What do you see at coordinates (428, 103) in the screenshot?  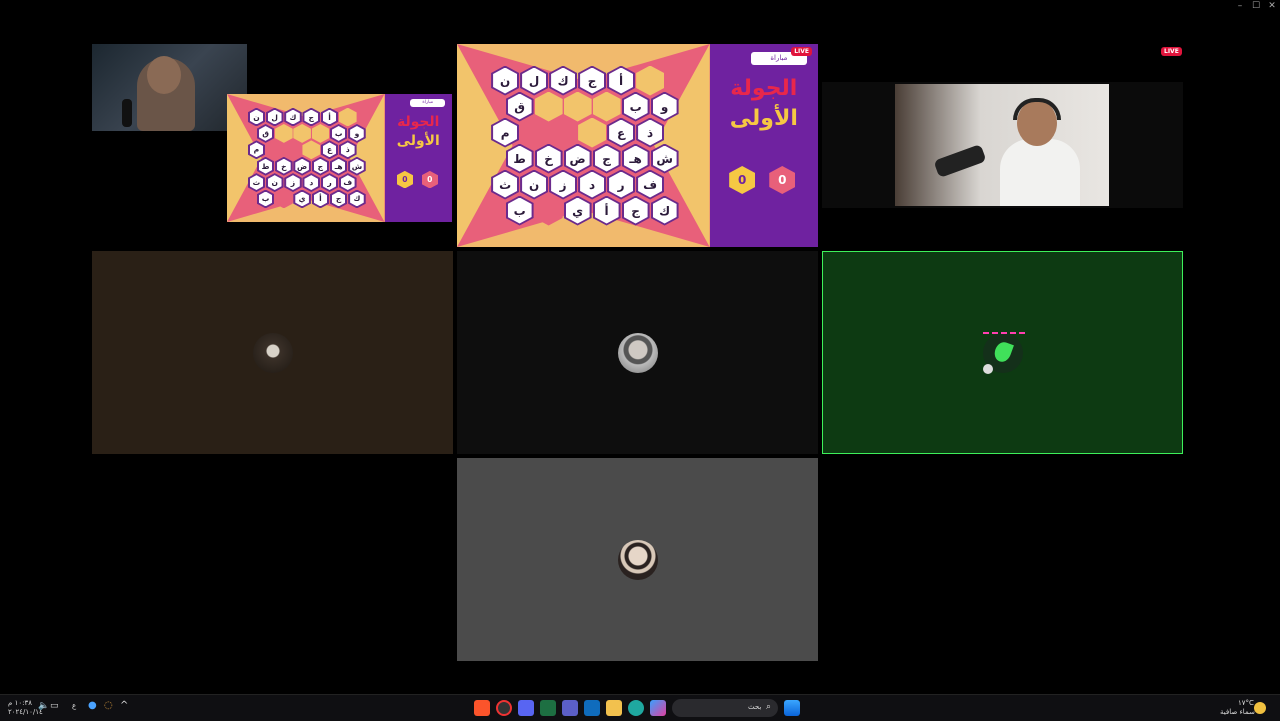 I see `match-button: مباراة` at bounding box center [428, 103].